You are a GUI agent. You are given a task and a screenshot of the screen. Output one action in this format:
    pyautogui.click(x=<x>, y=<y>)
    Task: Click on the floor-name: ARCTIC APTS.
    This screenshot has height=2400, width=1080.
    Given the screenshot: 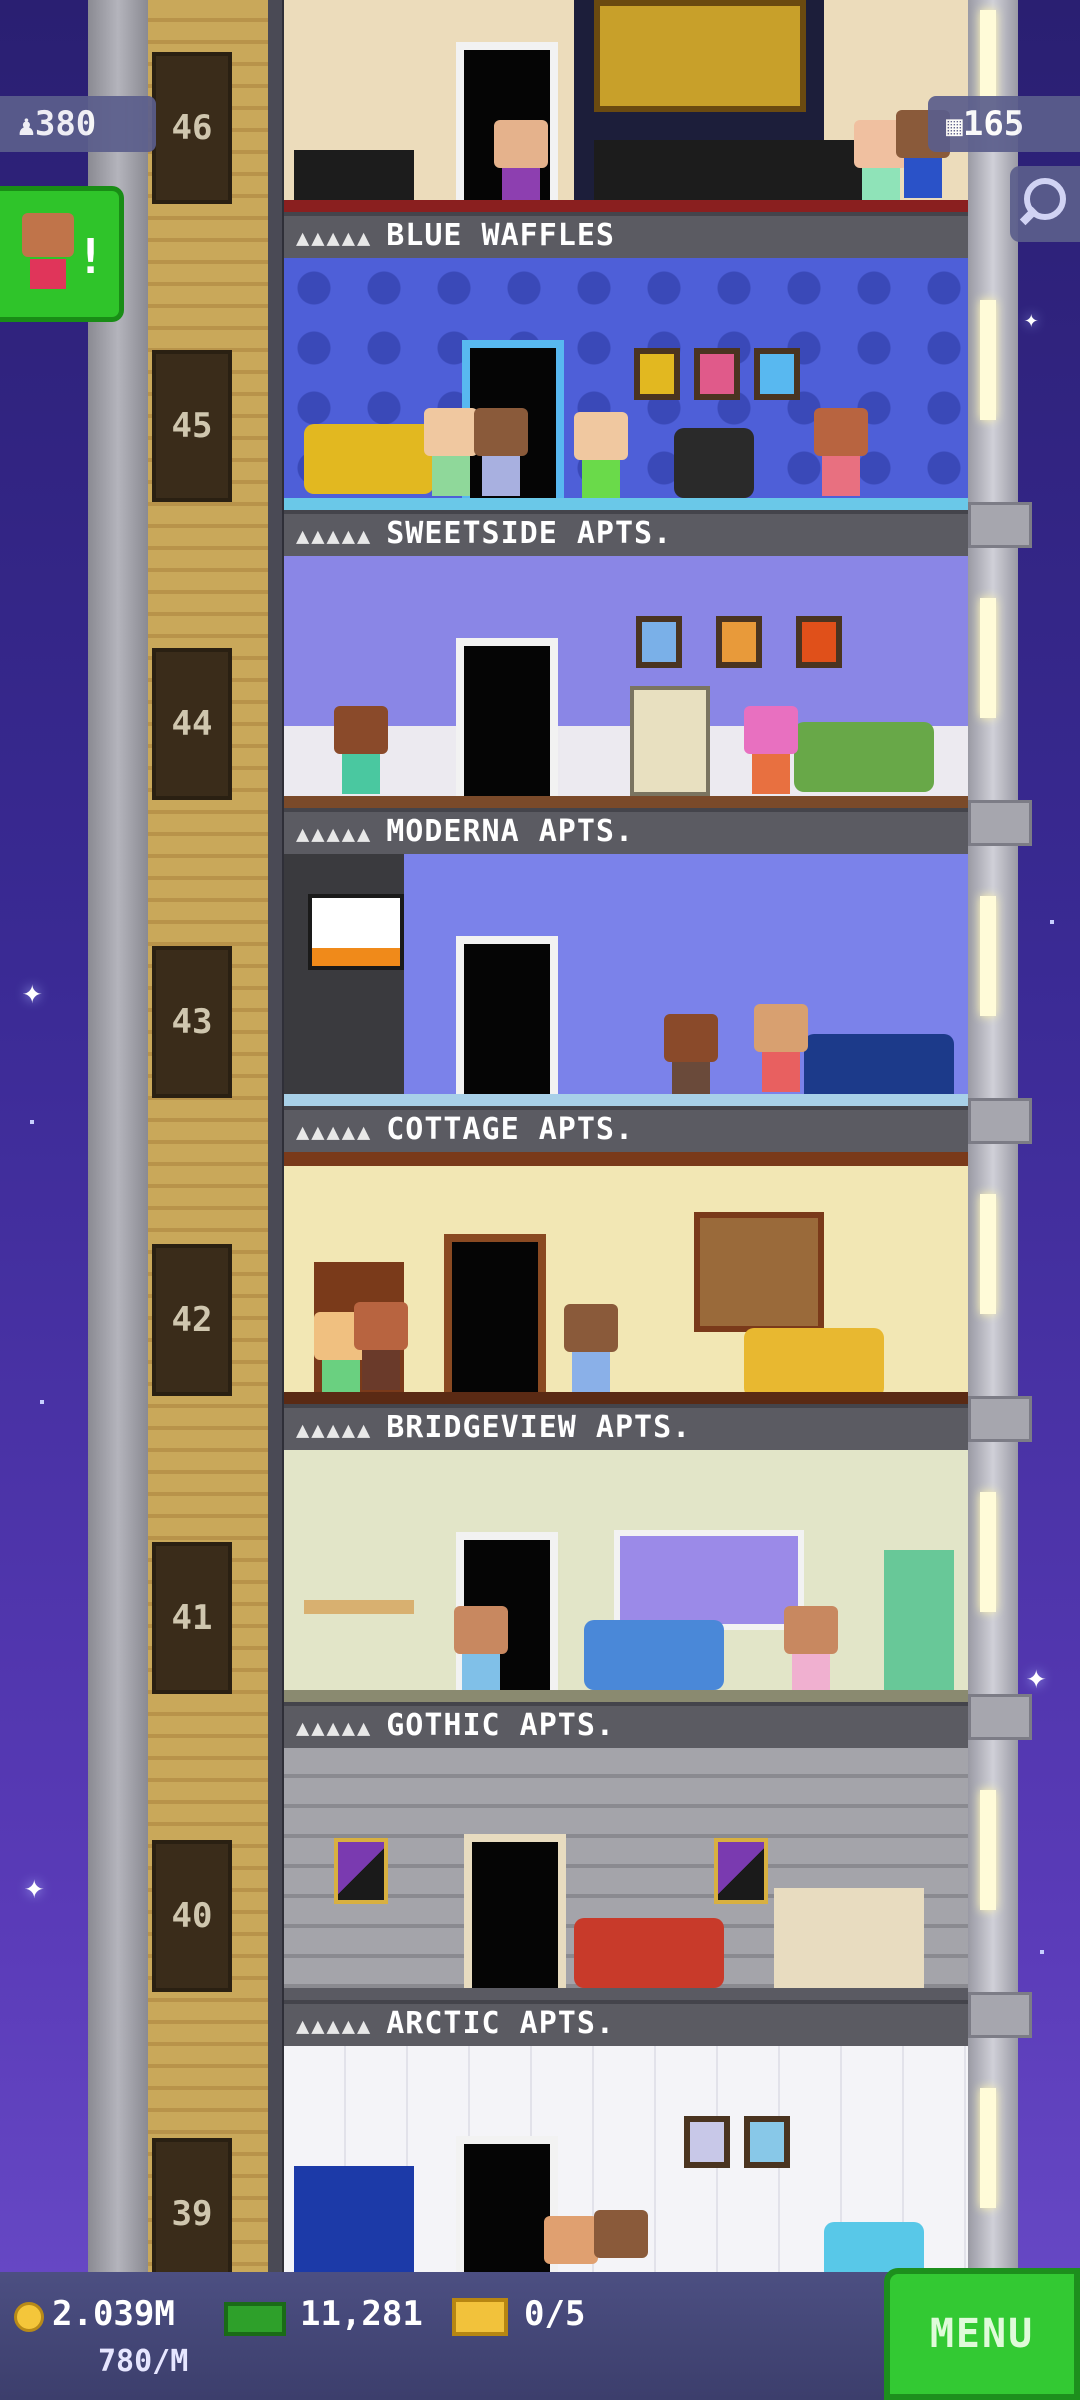 What is the action you would take?
    pyautogui.click(x=500, y=2023)
    